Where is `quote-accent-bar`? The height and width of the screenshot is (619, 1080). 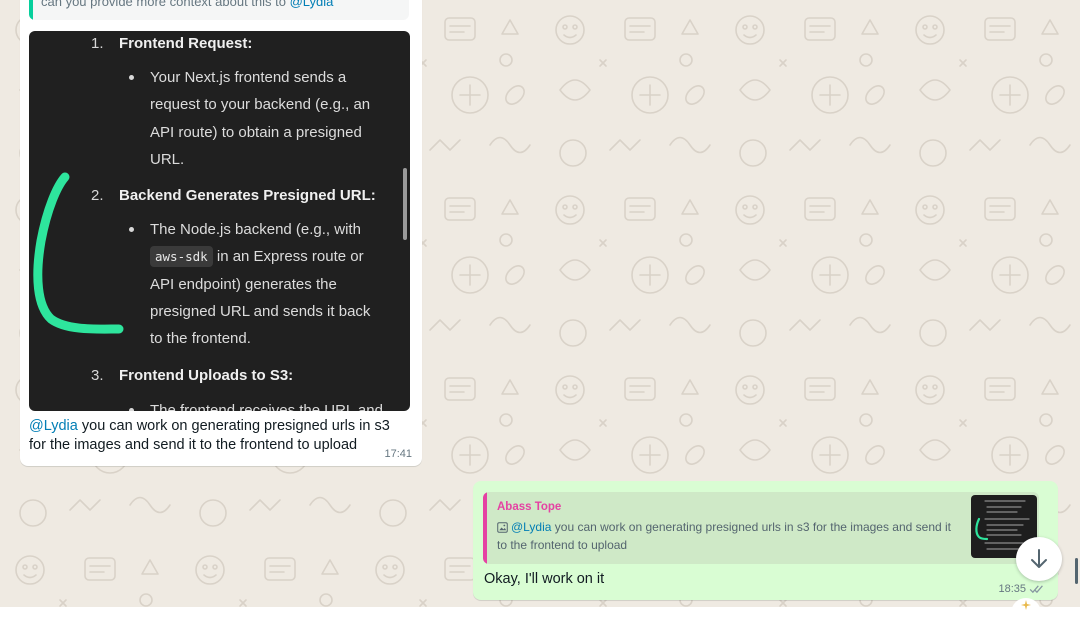 quote-accent-bar is located at coordinates (31, 10).